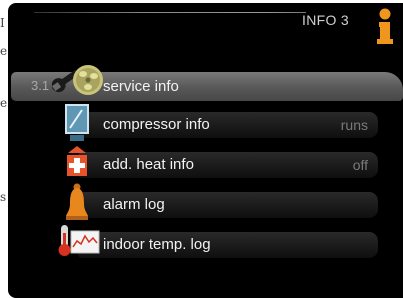 The height and width of the screenshot is (298, 403). What do you see at coordinates (228, 205) in the screenshot?
I see `menu-item-alarm-log: alarm log` at bounding box center [228, 205].